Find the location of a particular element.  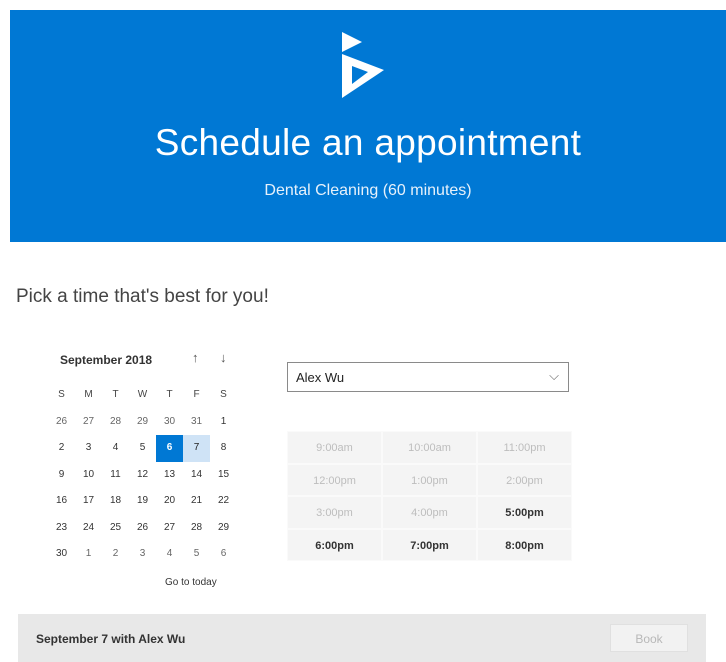

month-label: September 2018 is located at coordinates (106, 360).